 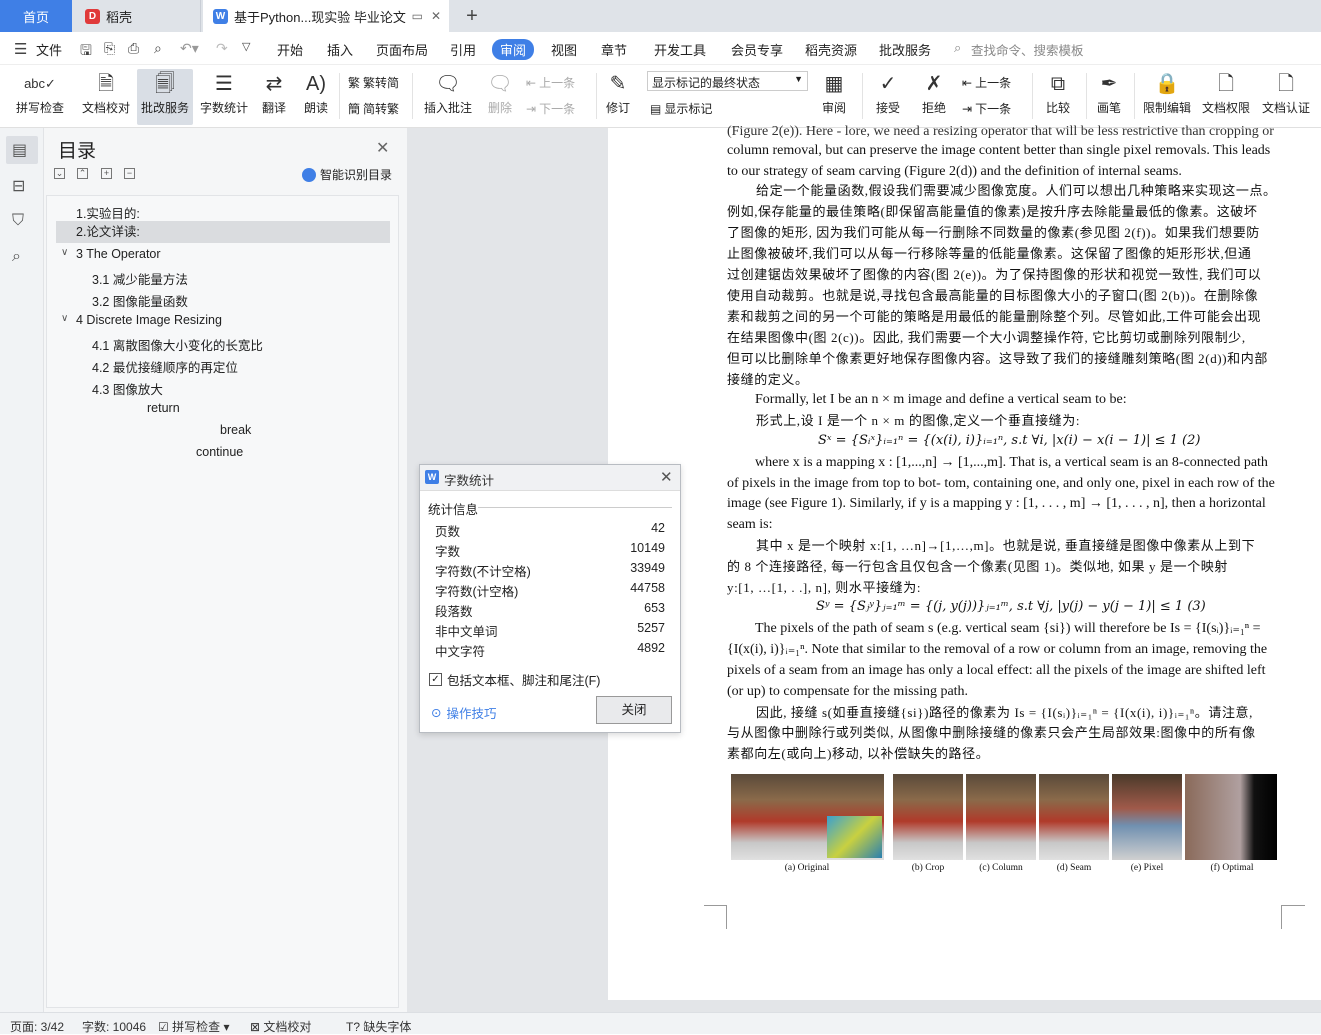 I want to click on review-service-button: 🗐 批改服务, so click(x=165, y=97).